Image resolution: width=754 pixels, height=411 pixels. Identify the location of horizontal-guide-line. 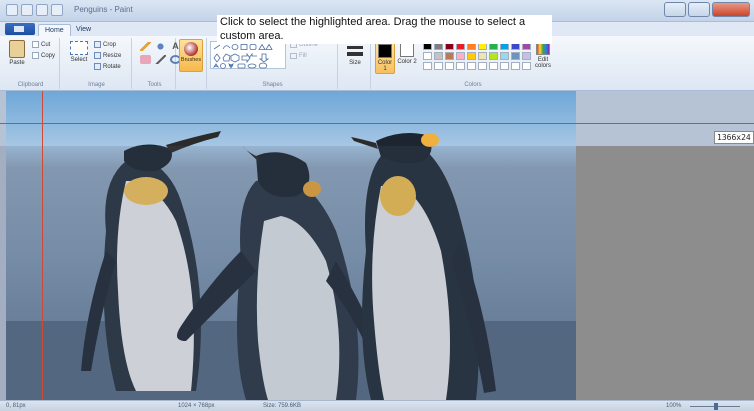
(377, 123).